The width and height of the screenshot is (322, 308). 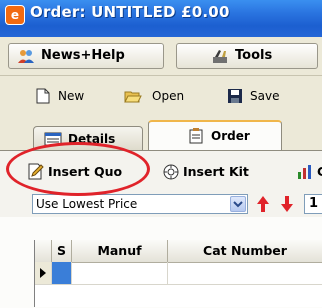 What do you see at coordinates (254, 55) in the screenshot?
I see `tools-label: Tools` at bounding box center [254, 55].